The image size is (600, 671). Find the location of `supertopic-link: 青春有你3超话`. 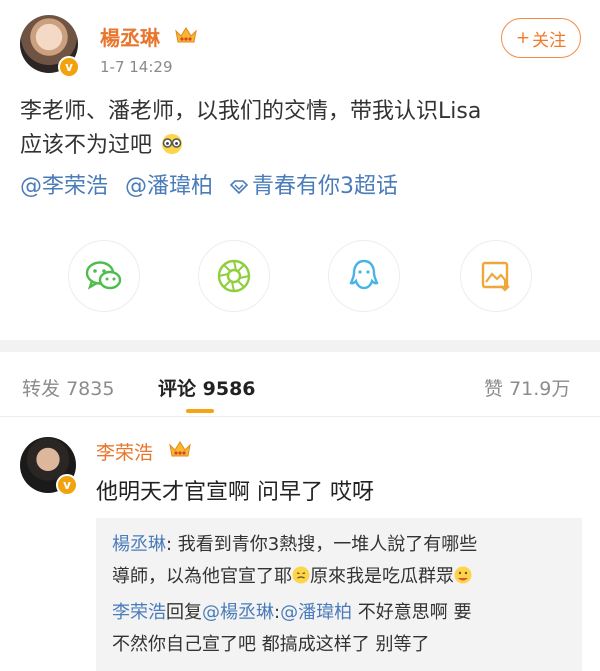

supertopic-link: 青春有你3超话 is located at coordinates (319, 186).